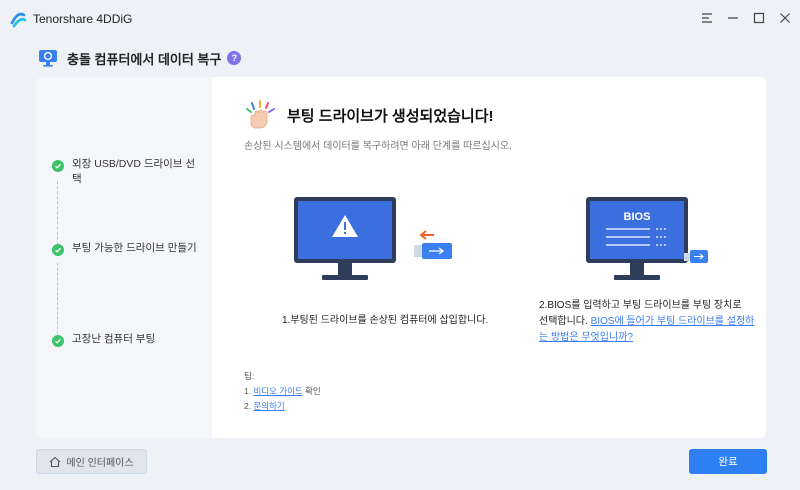 This screenshot has width=800, height=490. What do you see at coordinates (385, 320) in the screenshot?
I see `instruction-1: 1.부팅된 드라이브를 손상된 컴퓨터에 삽입합니다.` at bounding box center [385, 320].